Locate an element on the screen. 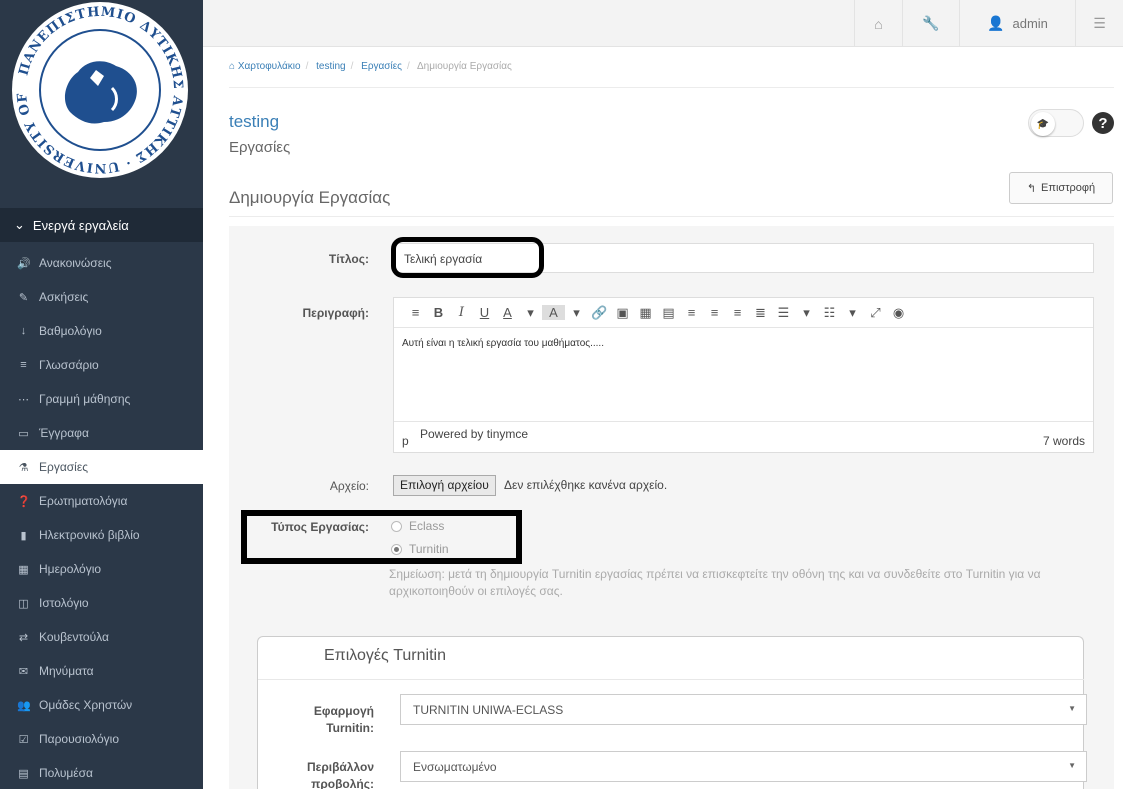 The width and height of the screenshot is (1123, 789). rich-text-editor: ≡ B I U A ▾ A ▾ 🔗 ▣ ▦ ▤ ≡ ≡ ≡ ≣ ☰ ▾ ☷ ▾ is located at coordinates (743, 375).